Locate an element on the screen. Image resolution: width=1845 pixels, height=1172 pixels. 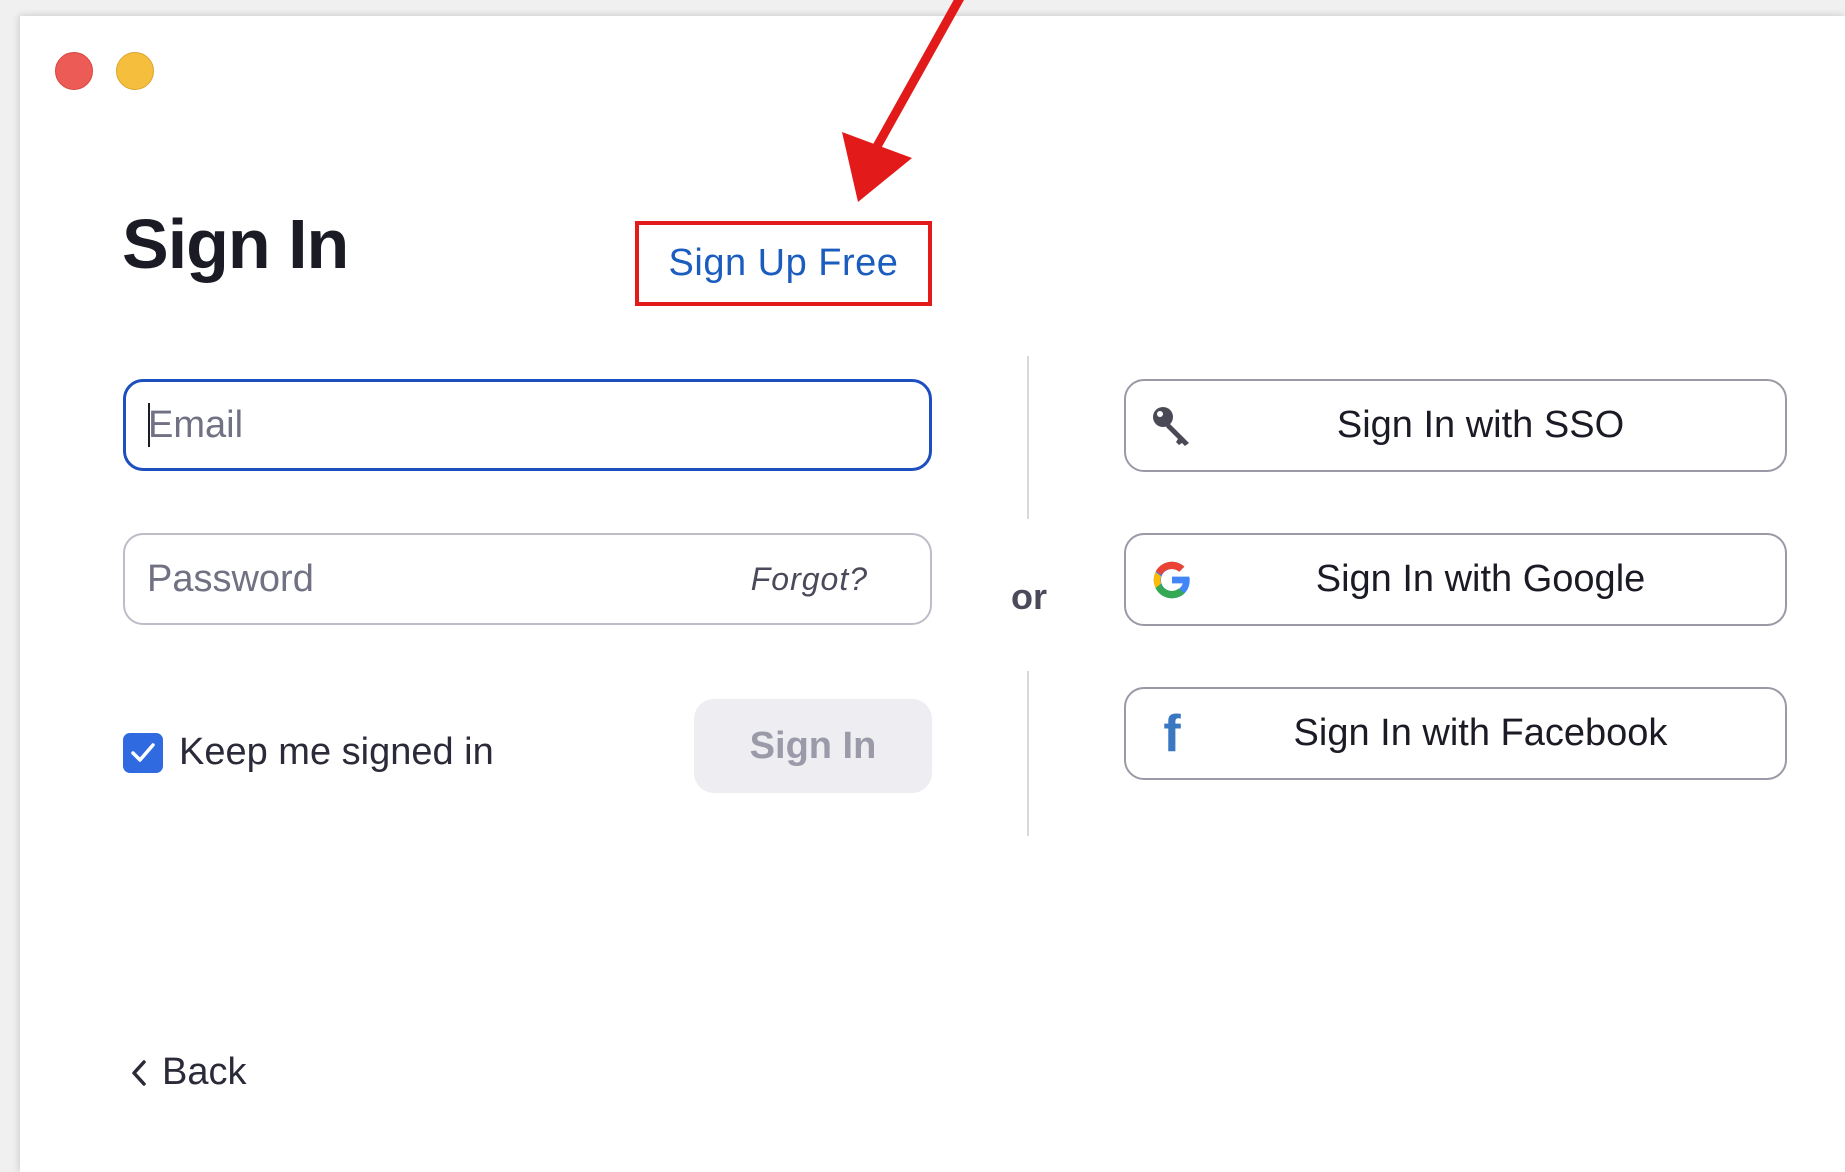
keep-signed-in-label: Keep me signed in is located at coordinates (336, 752).